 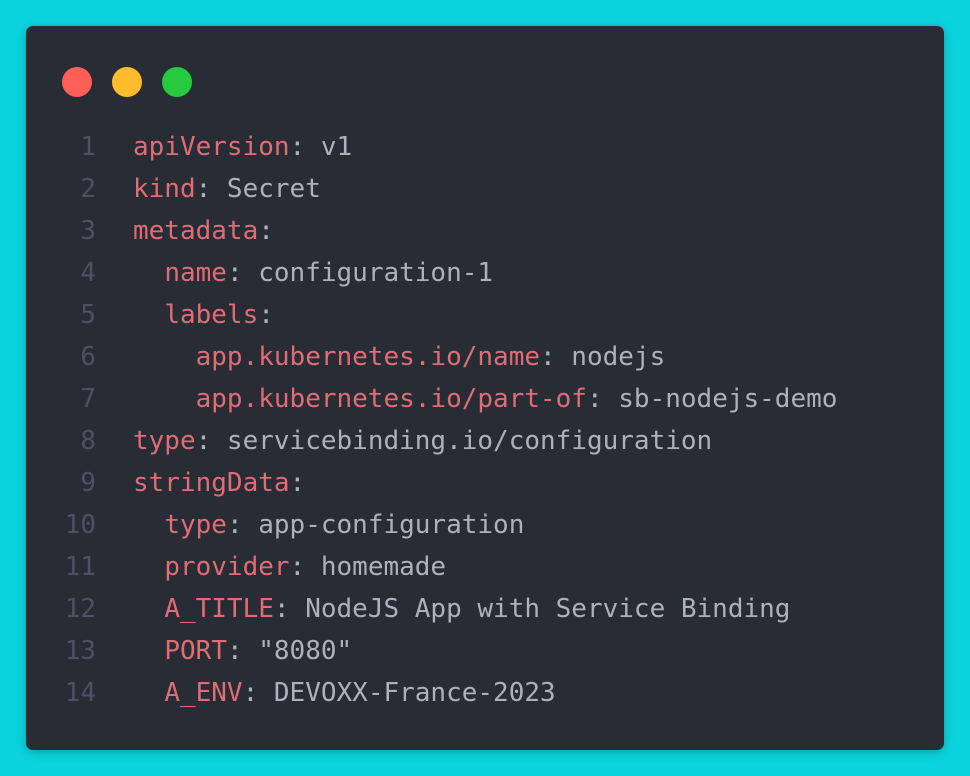 I want to click on code-line: 1 apiVersion: v1, so click(x=485, y=147).